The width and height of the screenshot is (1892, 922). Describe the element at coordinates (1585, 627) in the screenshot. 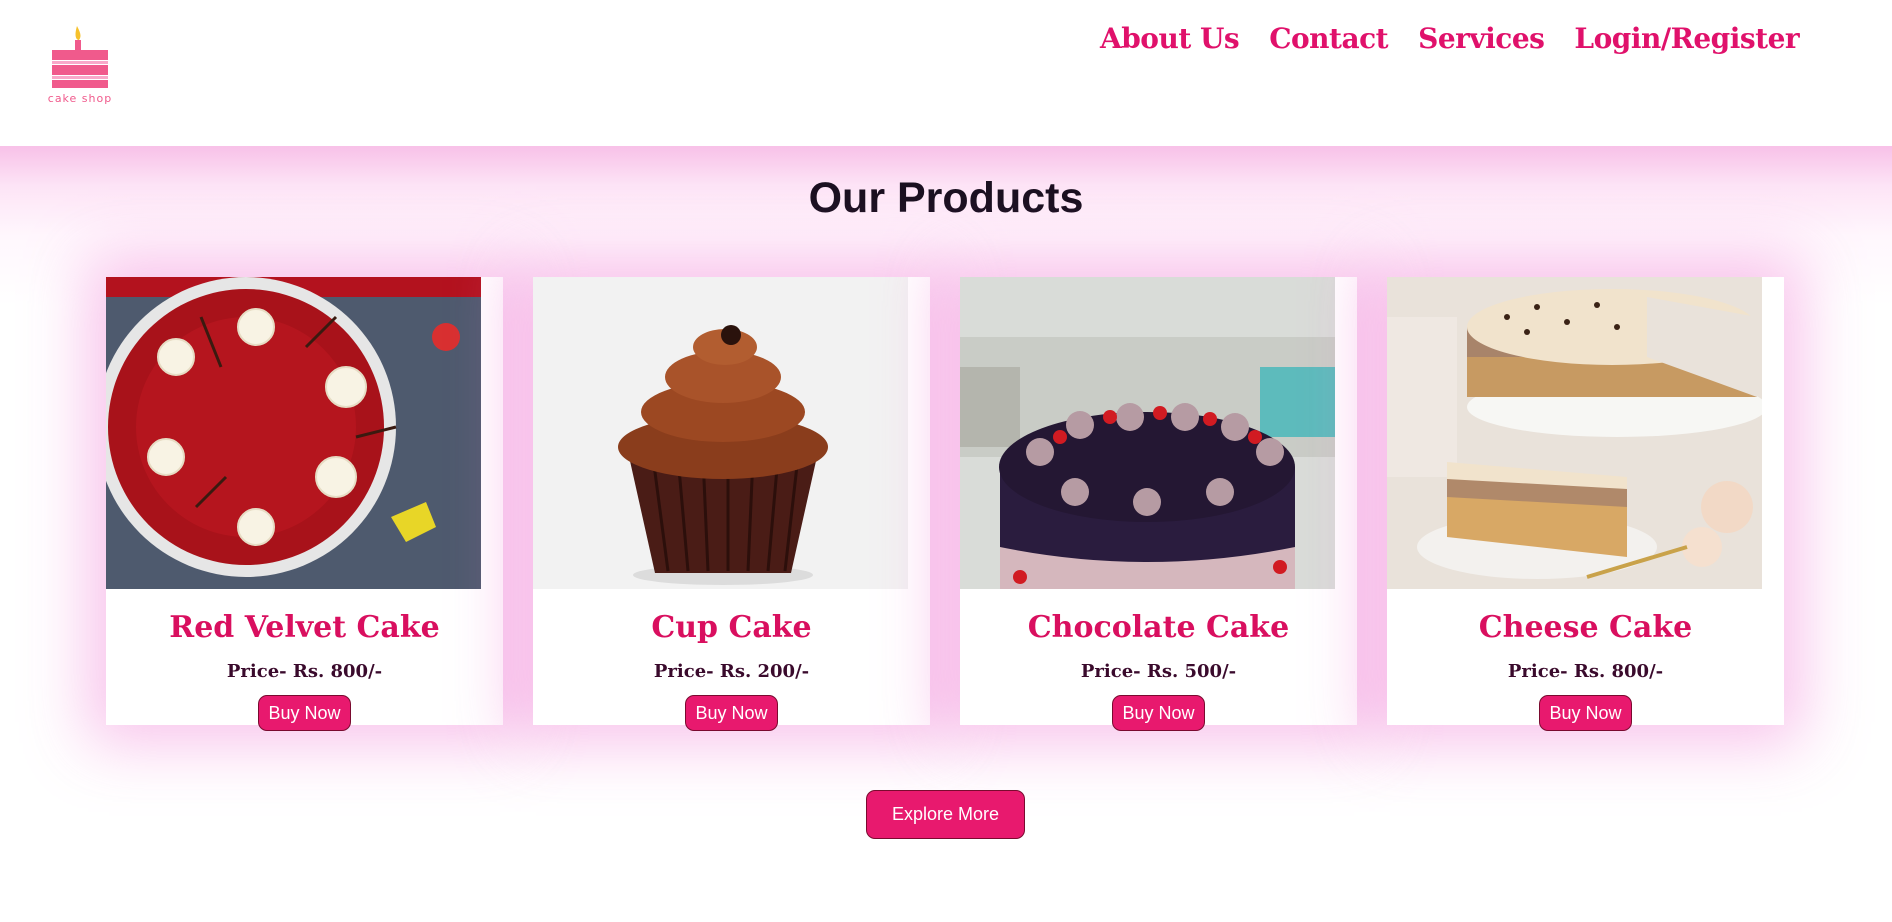

I see `product-name: Cheese Cake` at that location.